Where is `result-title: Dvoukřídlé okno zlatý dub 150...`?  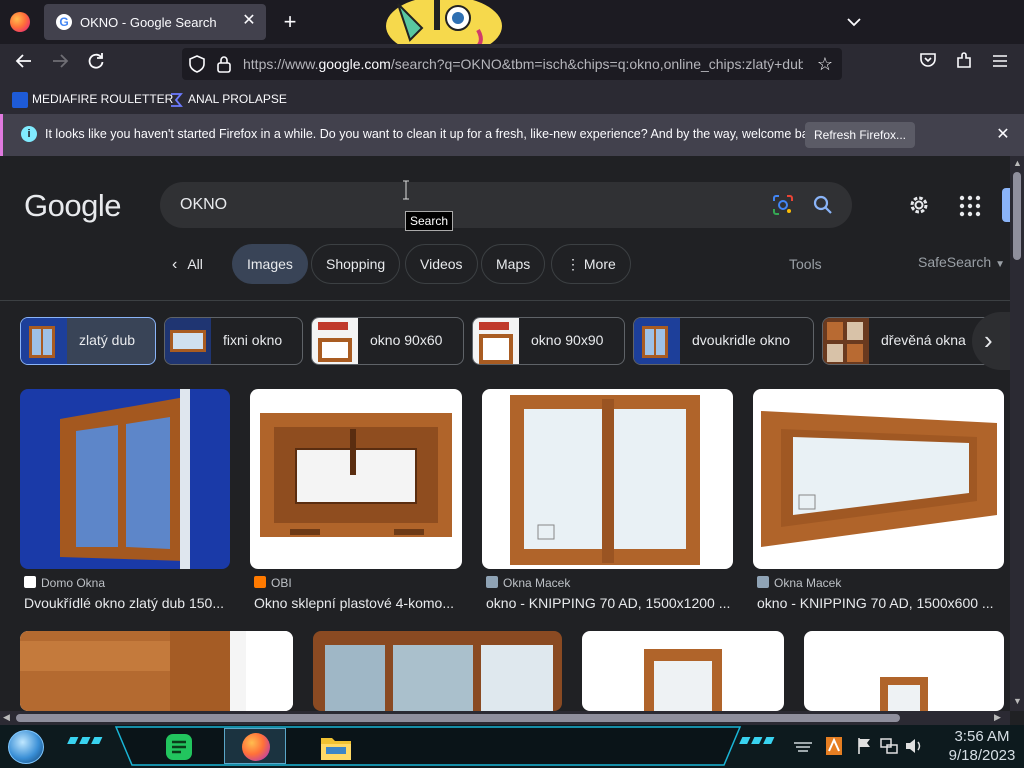
result-title: Dvoukřídlé okno zlatý dub 150... is located at coordinates (129, 603).